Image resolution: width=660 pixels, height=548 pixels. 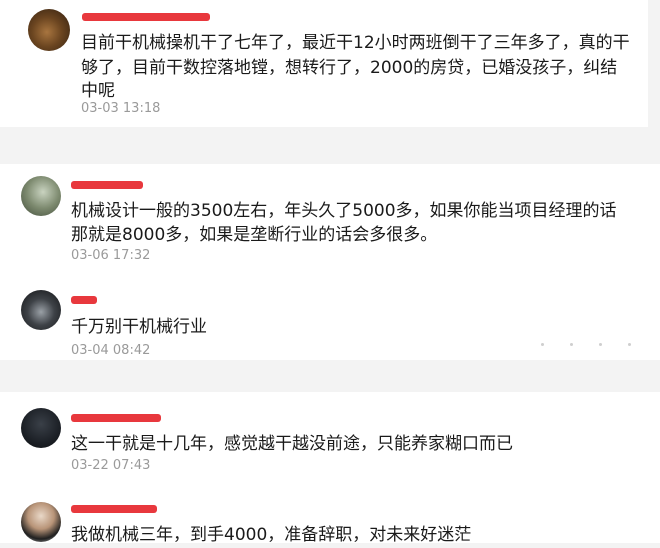 What do you see at coordinates (254, 235) in the screenshot?
I see `comment-text-line: 那就是8000多，如果是垄断行业的话会多很多。` at bounding box center [254, 235].